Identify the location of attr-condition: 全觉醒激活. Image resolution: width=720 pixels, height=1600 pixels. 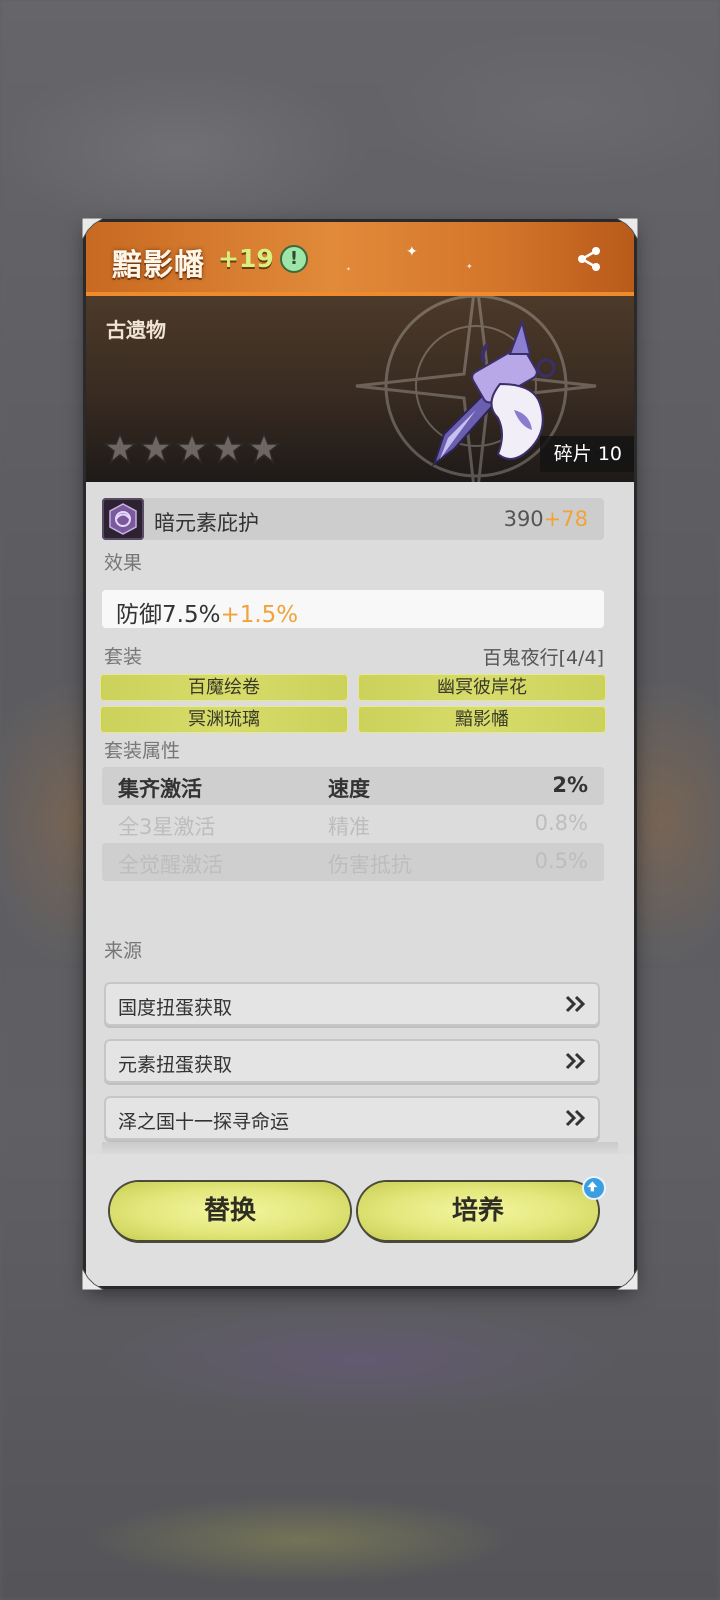
(170, 865).